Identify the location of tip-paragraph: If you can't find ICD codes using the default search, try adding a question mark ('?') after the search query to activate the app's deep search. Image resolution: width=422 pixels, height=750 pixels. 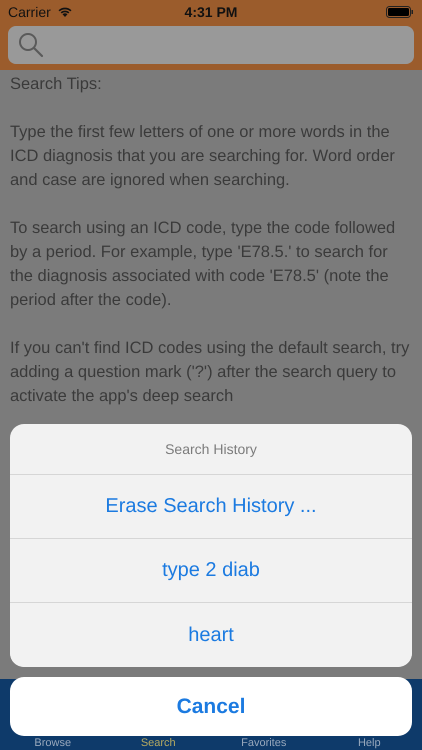
(210, 372).